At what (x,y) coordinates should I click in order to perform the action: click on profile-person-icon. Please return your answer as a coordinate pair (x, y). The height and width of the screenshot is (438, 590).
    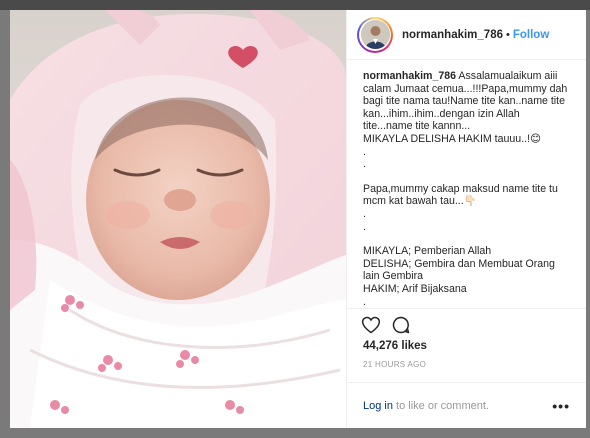
    Looking at the image, I should click on (375, 34).